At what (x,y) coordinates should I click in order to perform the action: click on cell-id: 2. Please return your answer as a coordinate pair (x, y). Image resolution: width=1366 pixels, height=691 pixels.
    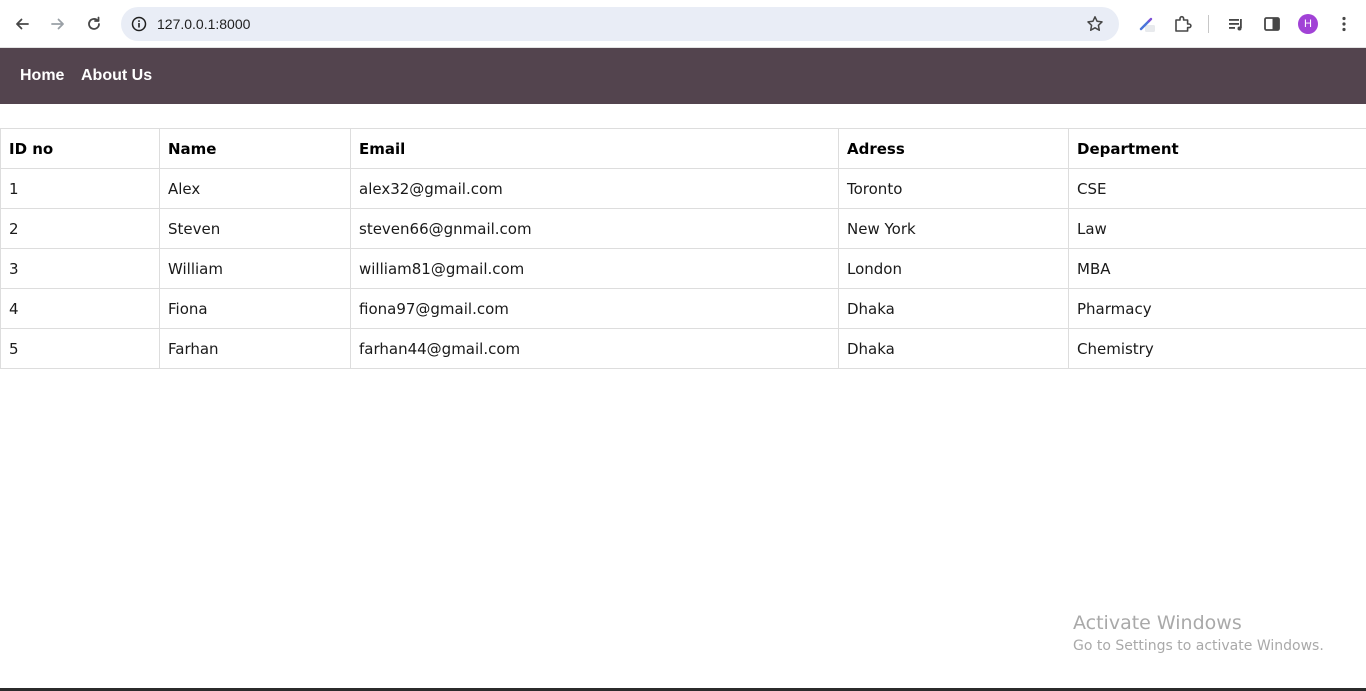
    Looking at the image, I should click on (80, 228).